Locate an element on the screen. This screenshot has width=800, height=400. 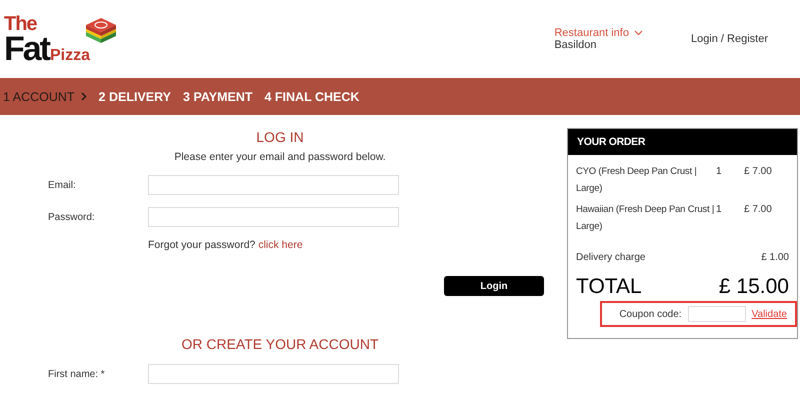
chevron-right-icon is located at coordinates (83, 96).